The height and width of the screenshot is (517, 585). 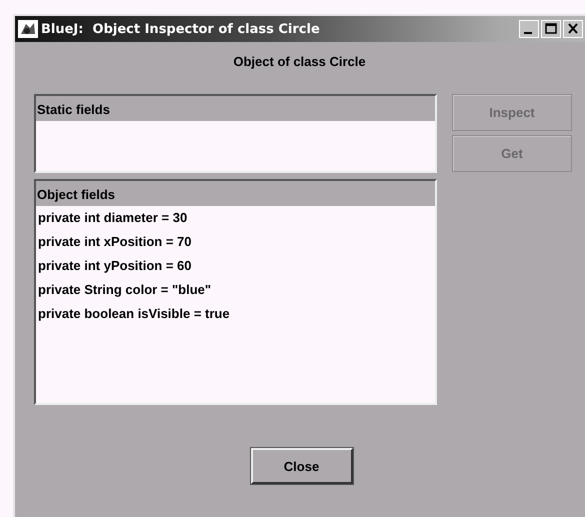 What do you see at coordinates (235, 314) in the screenshot?
I see `field-row: private boolean isVisible = true` at bounding box center [235, 314].